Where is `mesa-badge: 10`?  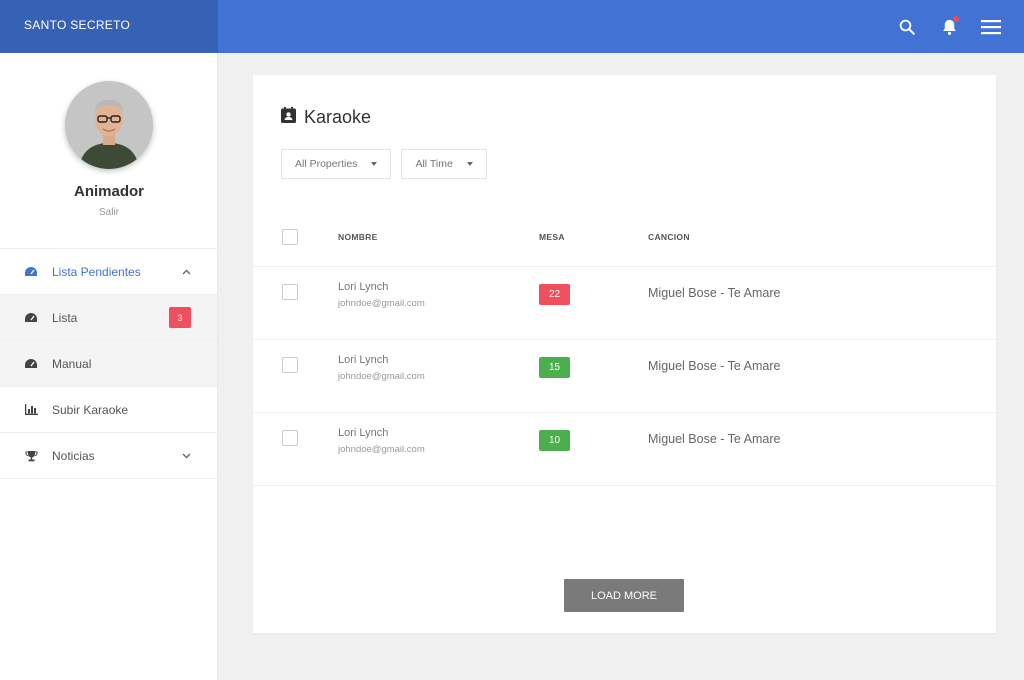
mesa-badge: 10 is located at coordinates (555, 440).